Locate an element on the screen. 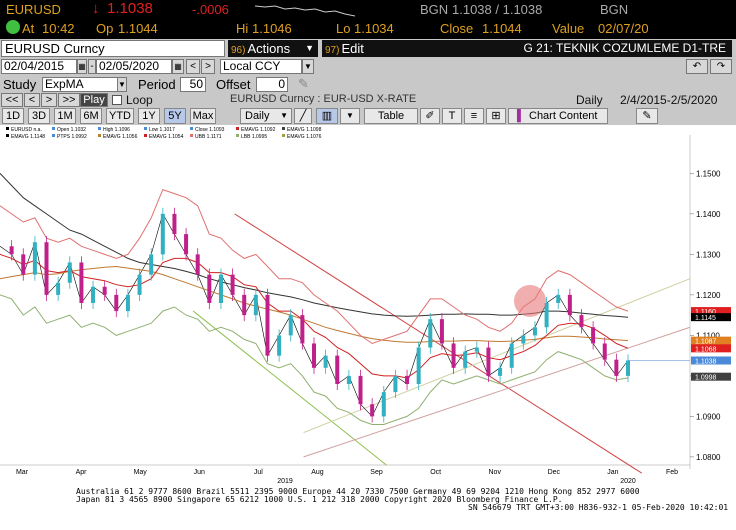  pen-icon: ✎ is located at coordinates (303, 84).